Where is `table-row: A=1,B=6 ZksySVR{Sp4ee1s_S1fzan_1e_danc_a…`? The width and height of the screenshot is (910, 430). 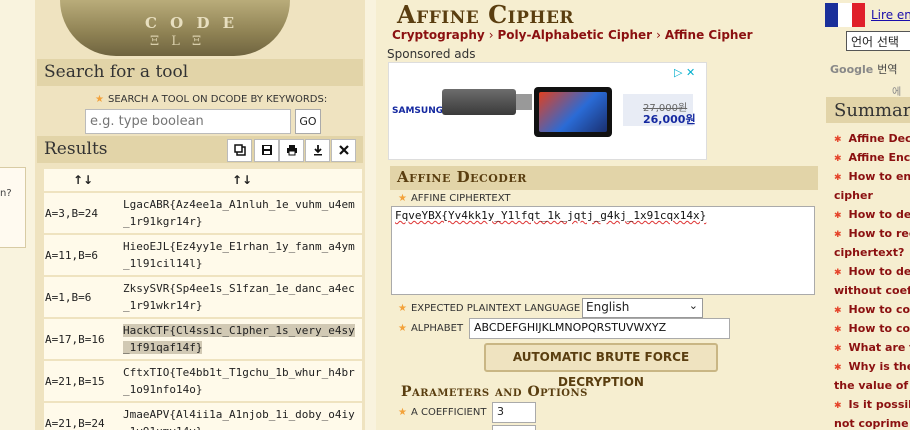 table-row: A=1,B=6 ZksySVR{Sp4ee1s_S1fzan_1e_danc_a… is located at coordinates (203, 297).